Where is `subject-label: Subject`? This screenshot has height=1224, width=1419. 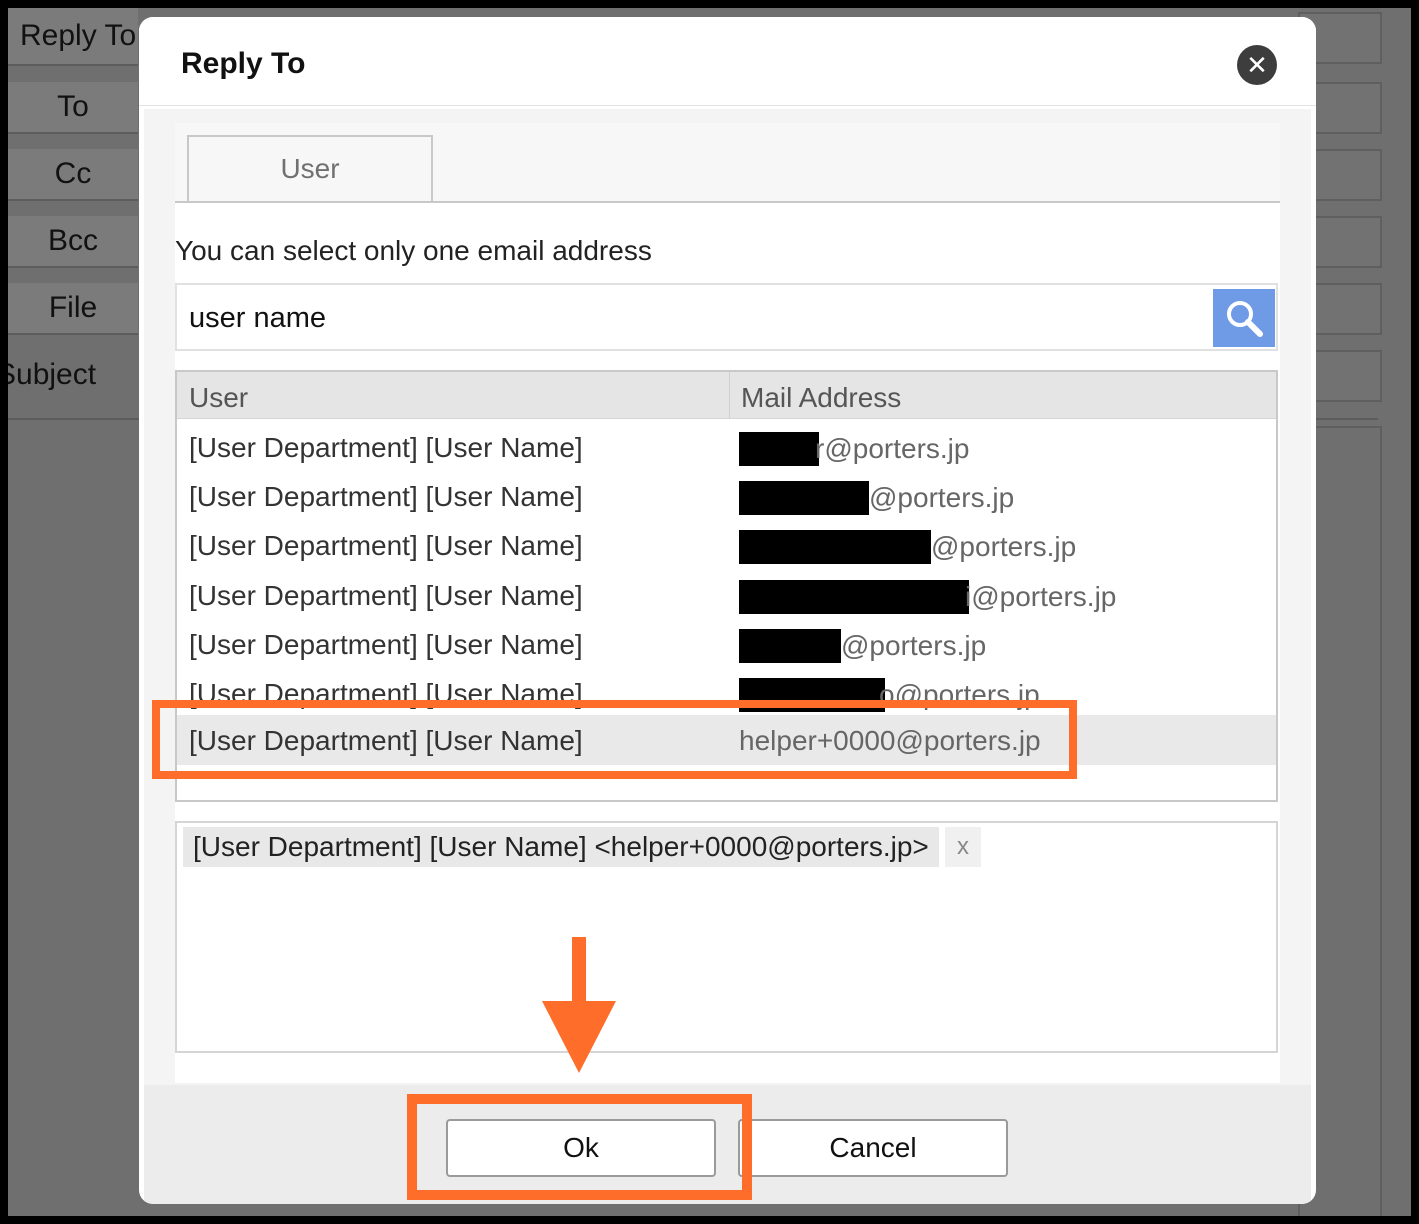
subject-label: Subject is located at coordinates (52, 374).